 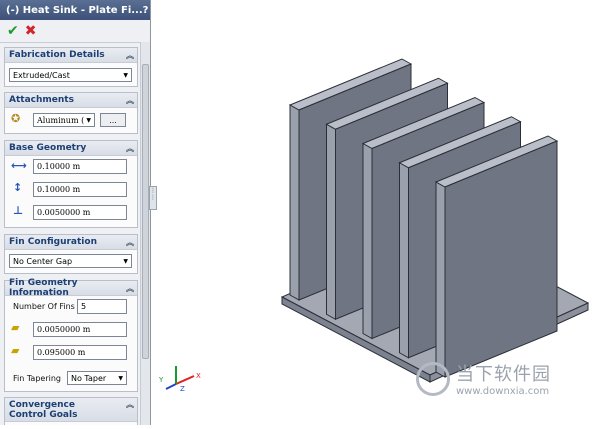 I want to click on fin-tapering-label: Fin Tapering, so click(x=37, y=378).